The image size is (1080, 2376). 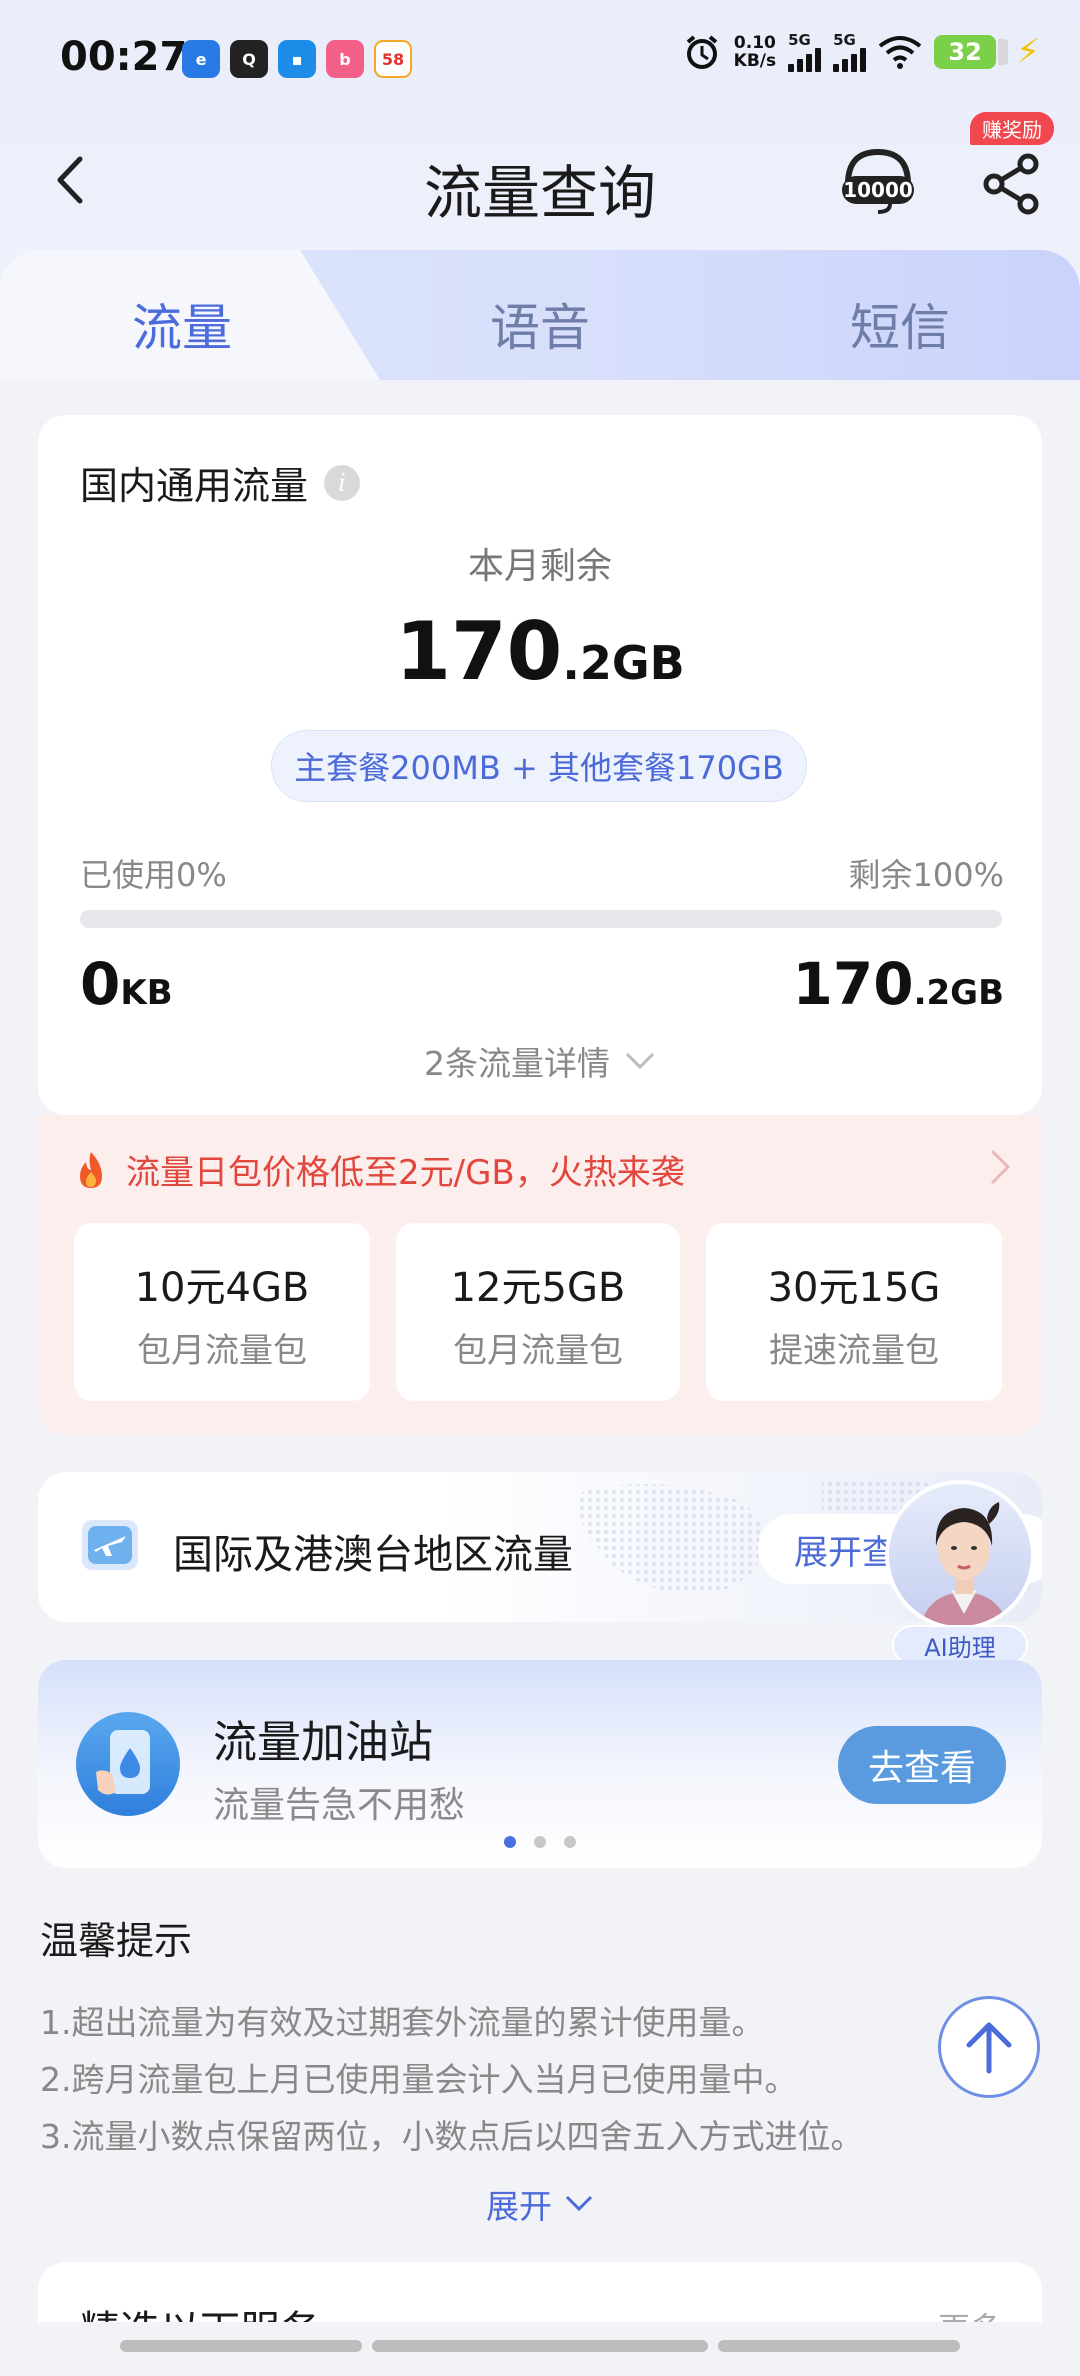 What do you see at coordinates (539, 566) in the screenshot?
I see `remain-label: 本月剩余` at bounding box center [539, 566].